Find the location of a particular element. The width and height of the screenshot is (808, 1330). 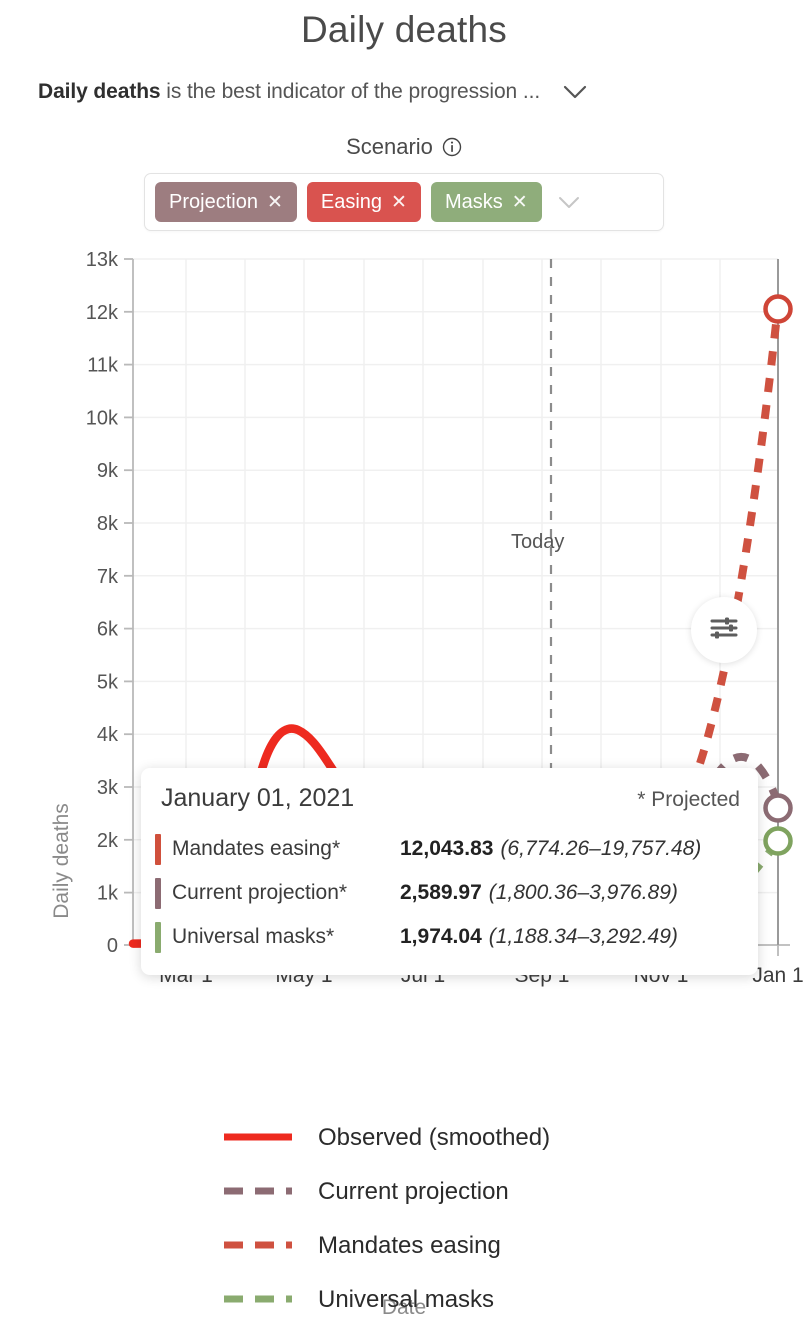

x-tick-label: Jan 1 is located at coordinates (777, 975).